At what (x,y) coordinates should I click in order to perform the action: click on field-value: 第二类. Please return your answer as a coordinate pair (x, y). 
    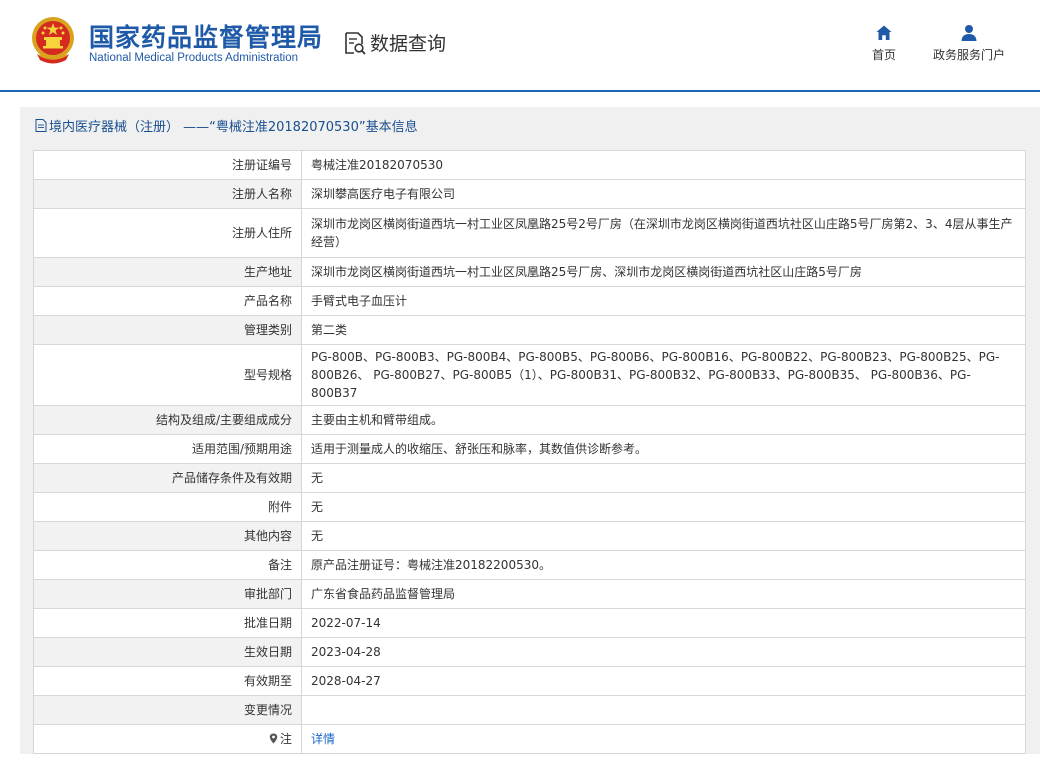
    Looking at the image, I should click on (663, 330).